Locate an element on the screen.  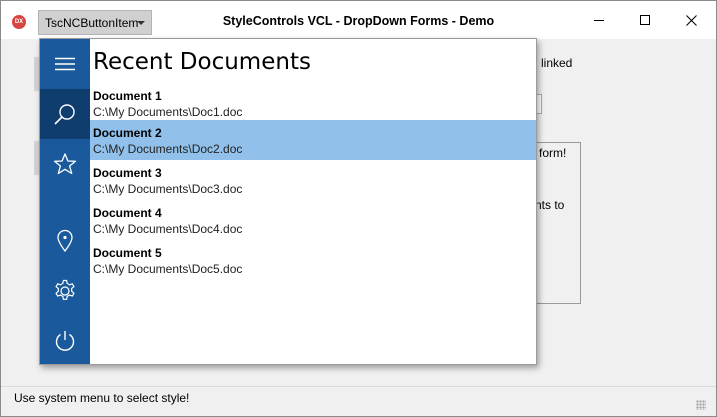
sidebar-power-button is located at coordinates (65, 341).